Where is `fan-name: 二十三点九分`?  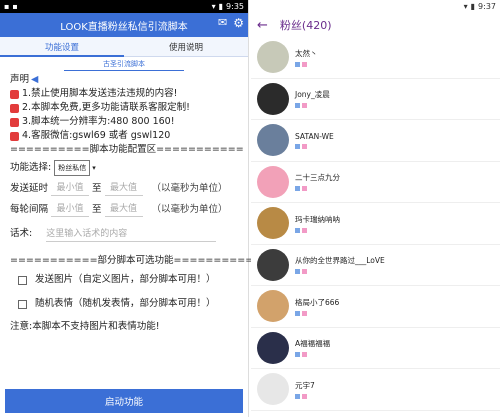
fan-name: 二十三点九分 is located at coordinates (317, 178).